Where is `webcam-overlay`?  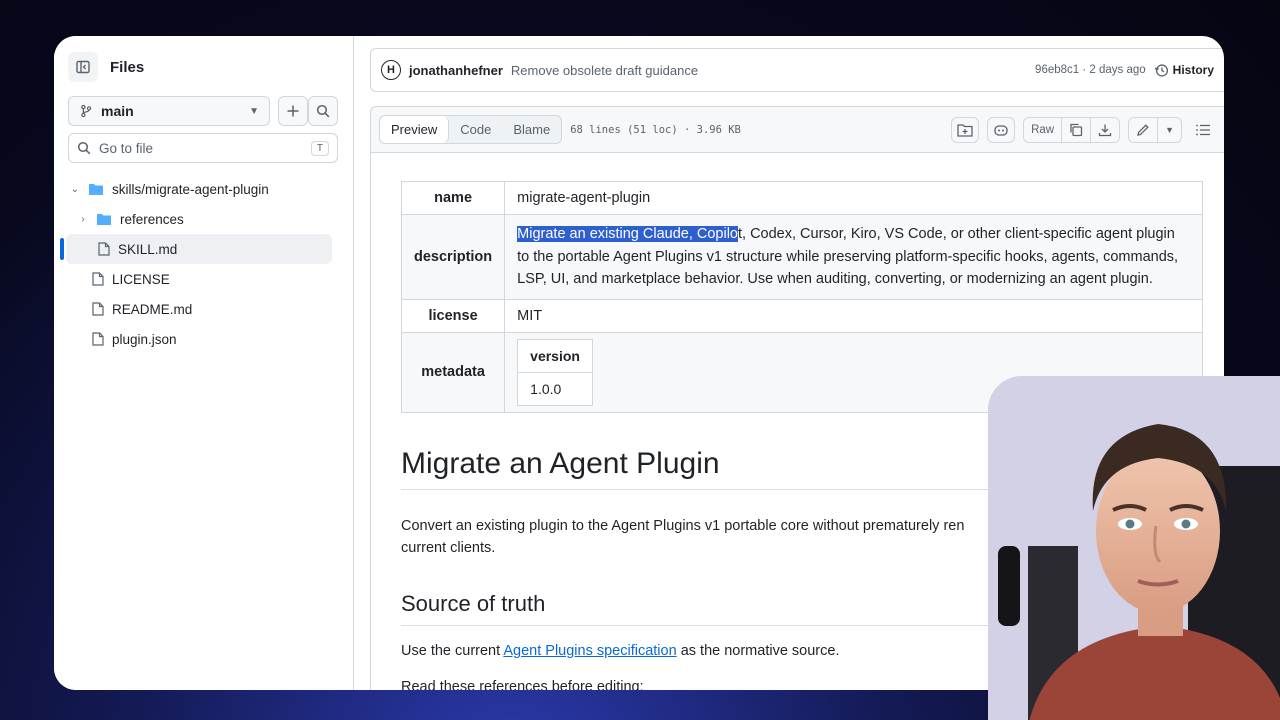 webcam-overlay is located at coordinates (1134, 548).